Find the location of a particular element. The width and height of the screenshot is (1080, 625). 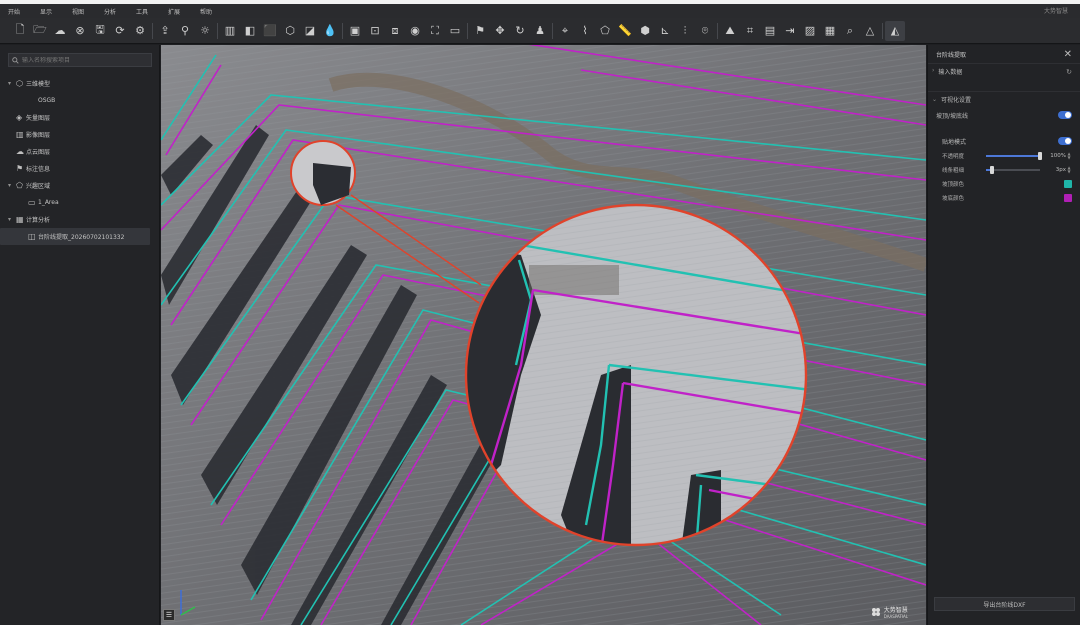

volume-icon: ⬢ is located at coordinates (645, 31).